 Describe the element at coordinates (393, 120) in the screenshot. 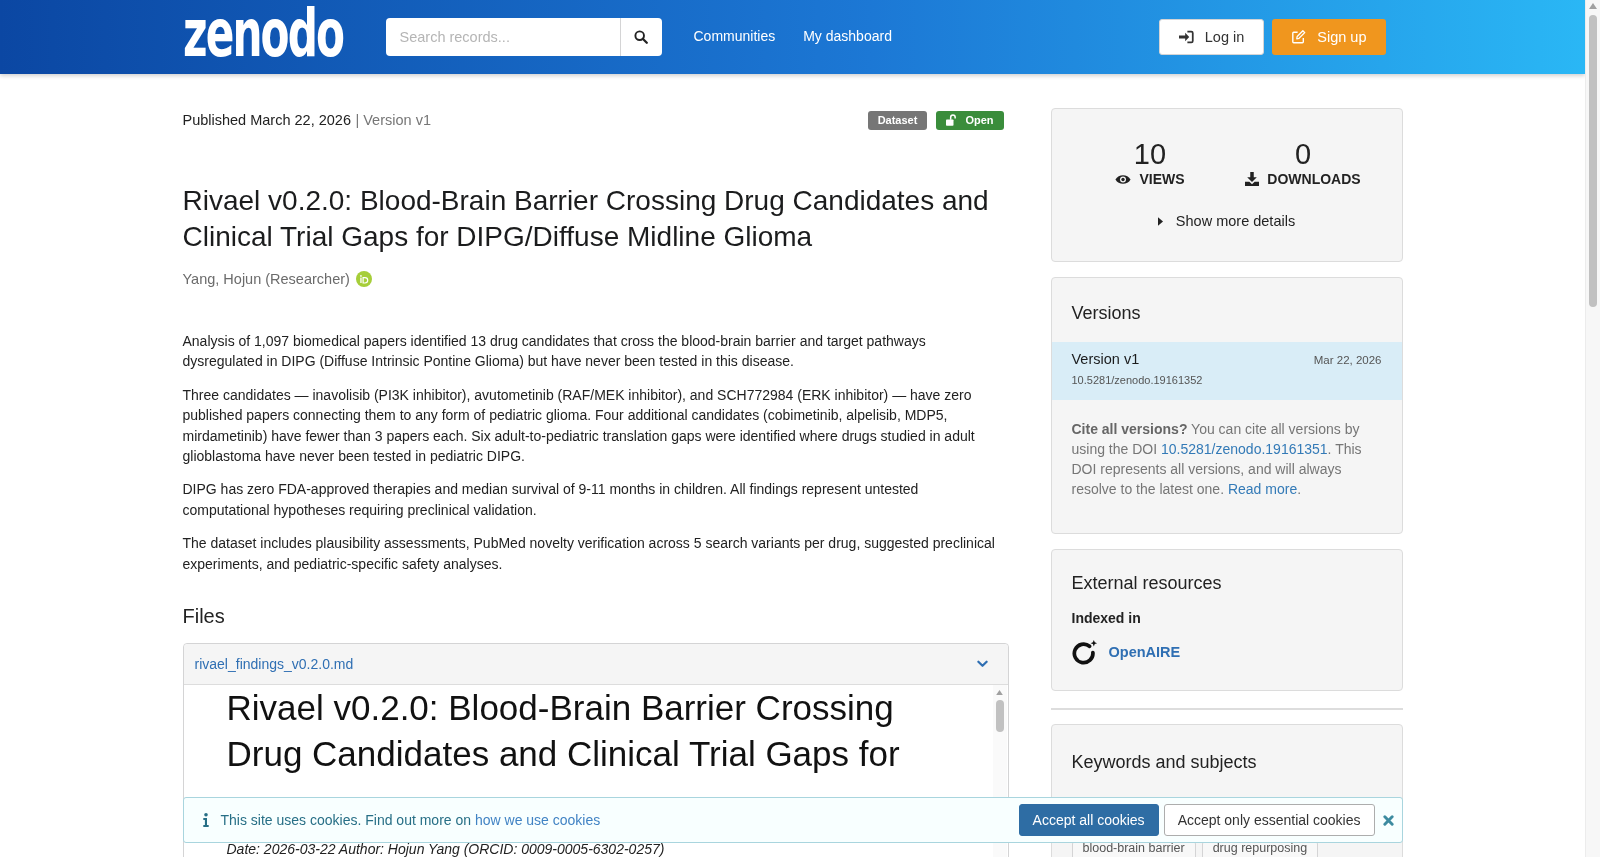

I see `version-label: | Version v1` at that location.